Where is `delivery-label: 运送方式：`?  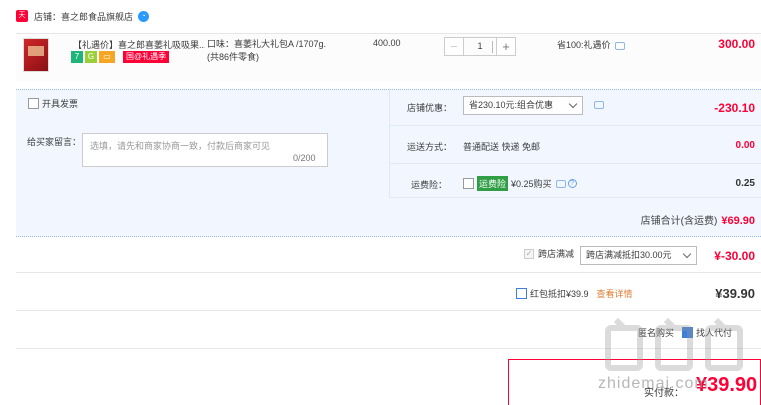 delivery-label: 运送方式： is located at coordinates (430, 147).